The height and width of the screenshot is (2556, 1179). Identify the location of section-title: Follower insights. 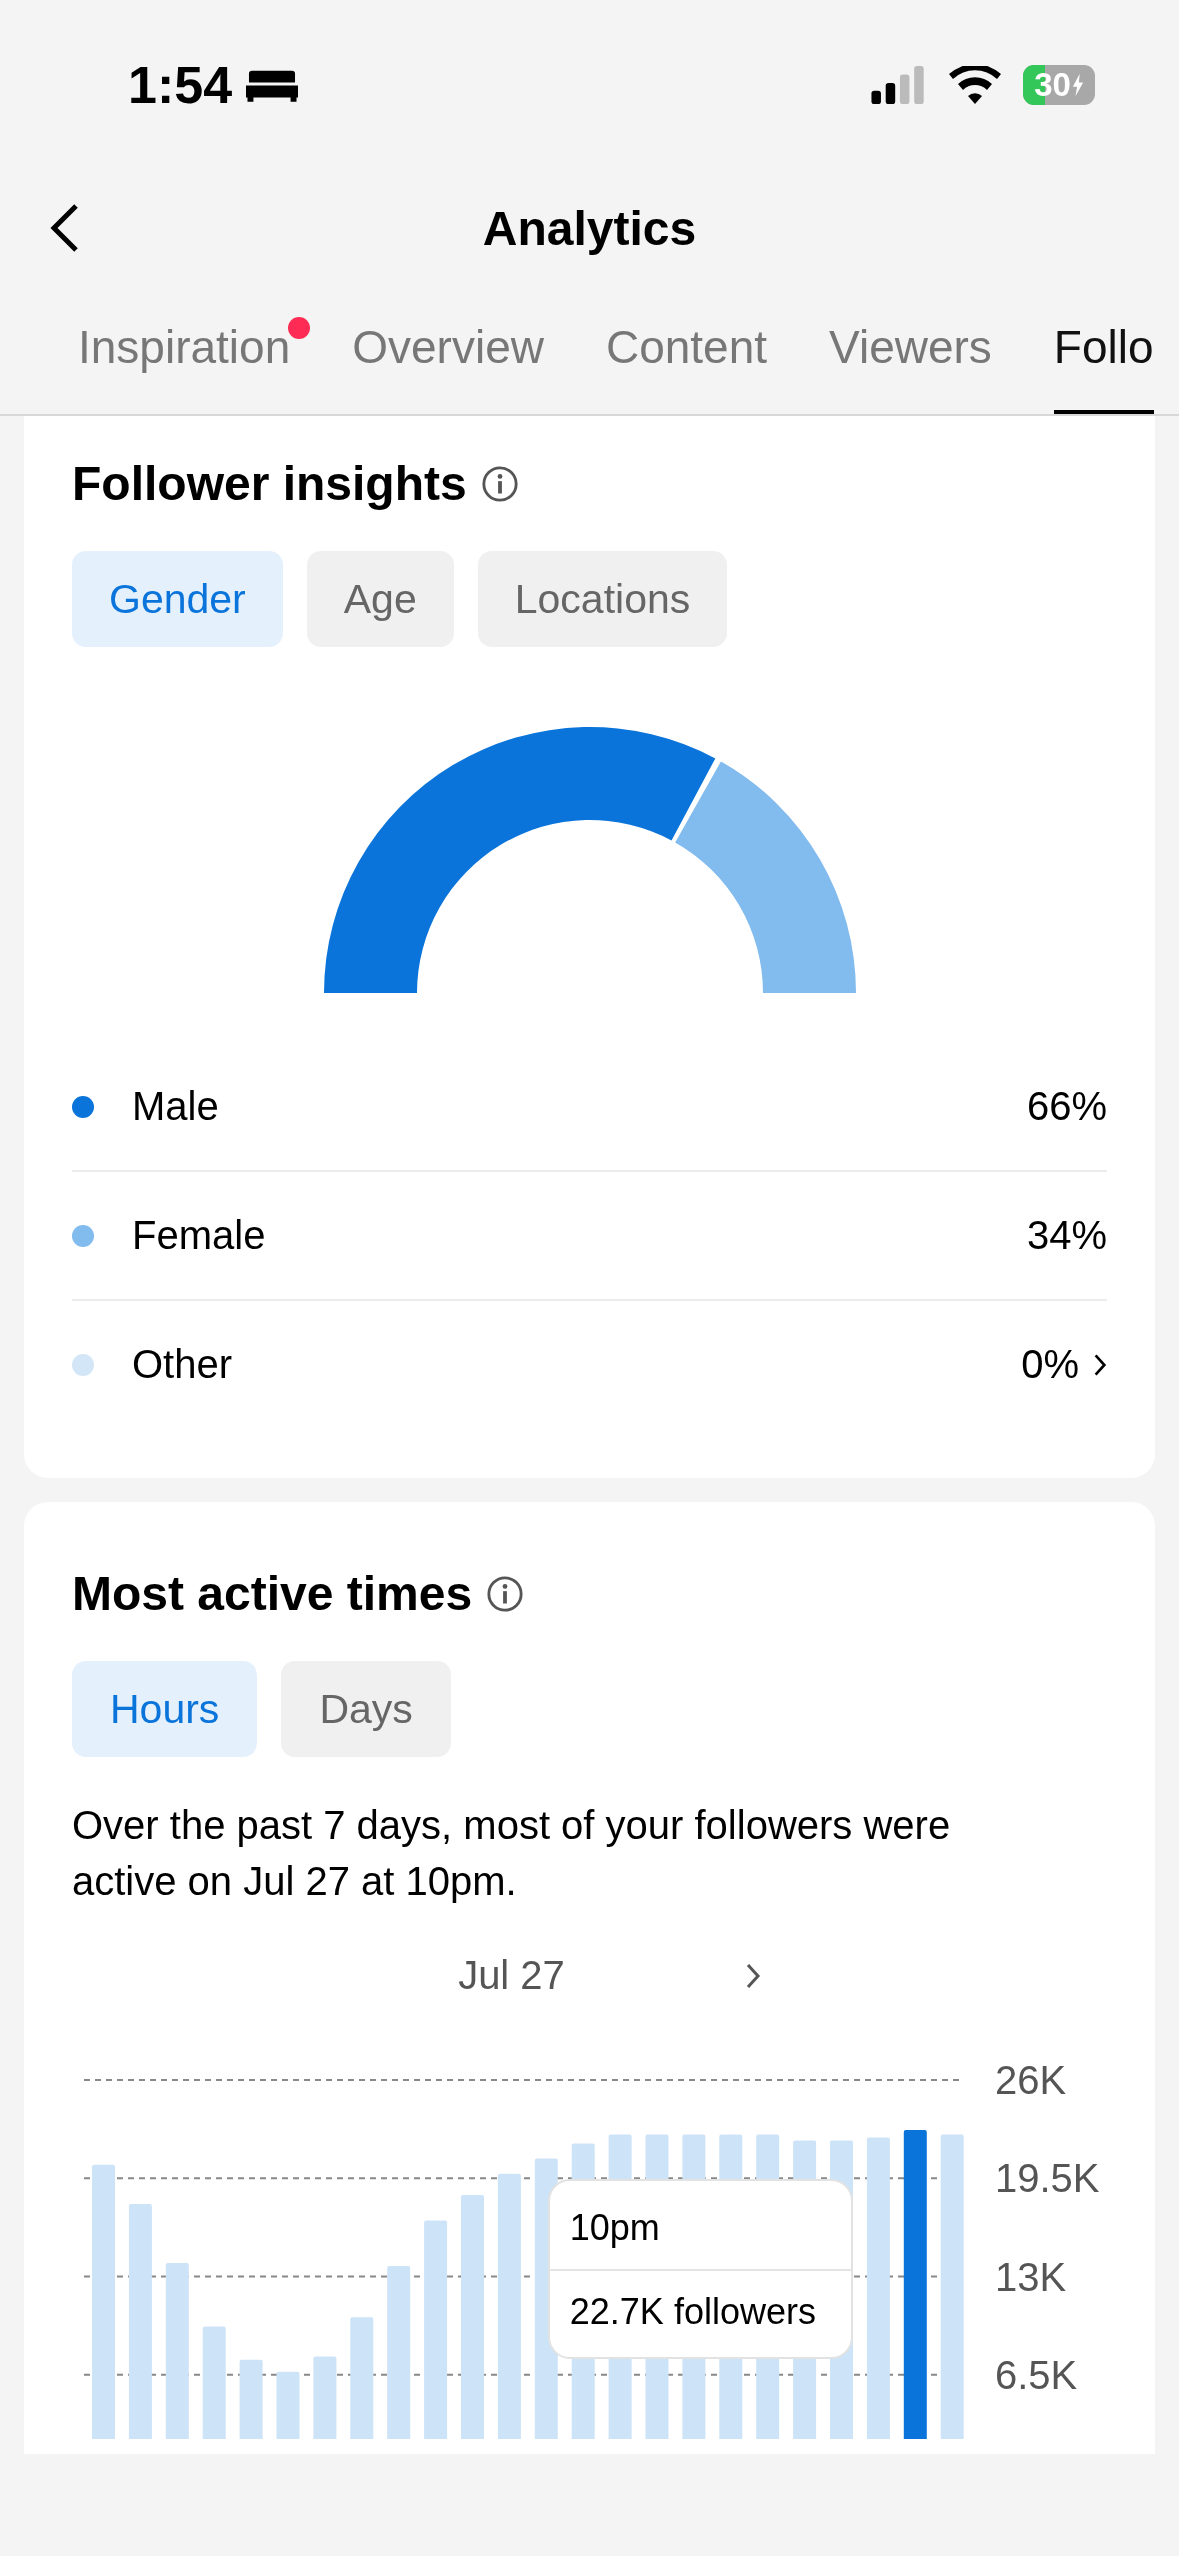
(269, 483).